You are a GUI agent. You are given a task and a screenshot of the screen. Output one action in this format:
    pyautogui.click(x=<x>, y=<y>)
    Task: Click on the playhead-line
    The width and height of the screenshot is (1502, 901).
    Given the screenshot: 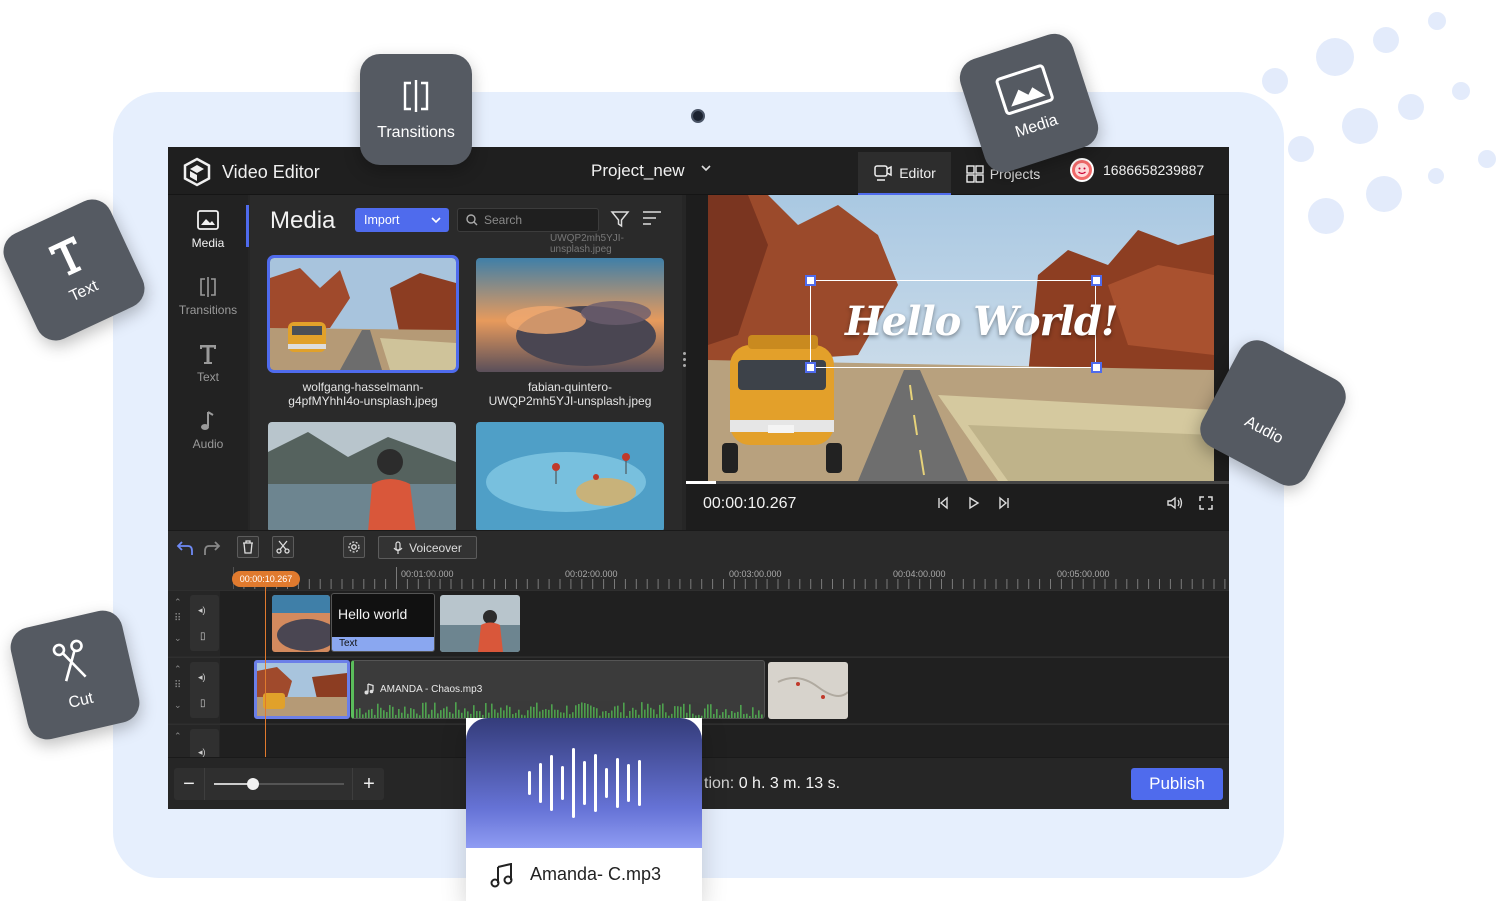 What is the action you would take?
    pyautogui.click(x=265, y=672)
    